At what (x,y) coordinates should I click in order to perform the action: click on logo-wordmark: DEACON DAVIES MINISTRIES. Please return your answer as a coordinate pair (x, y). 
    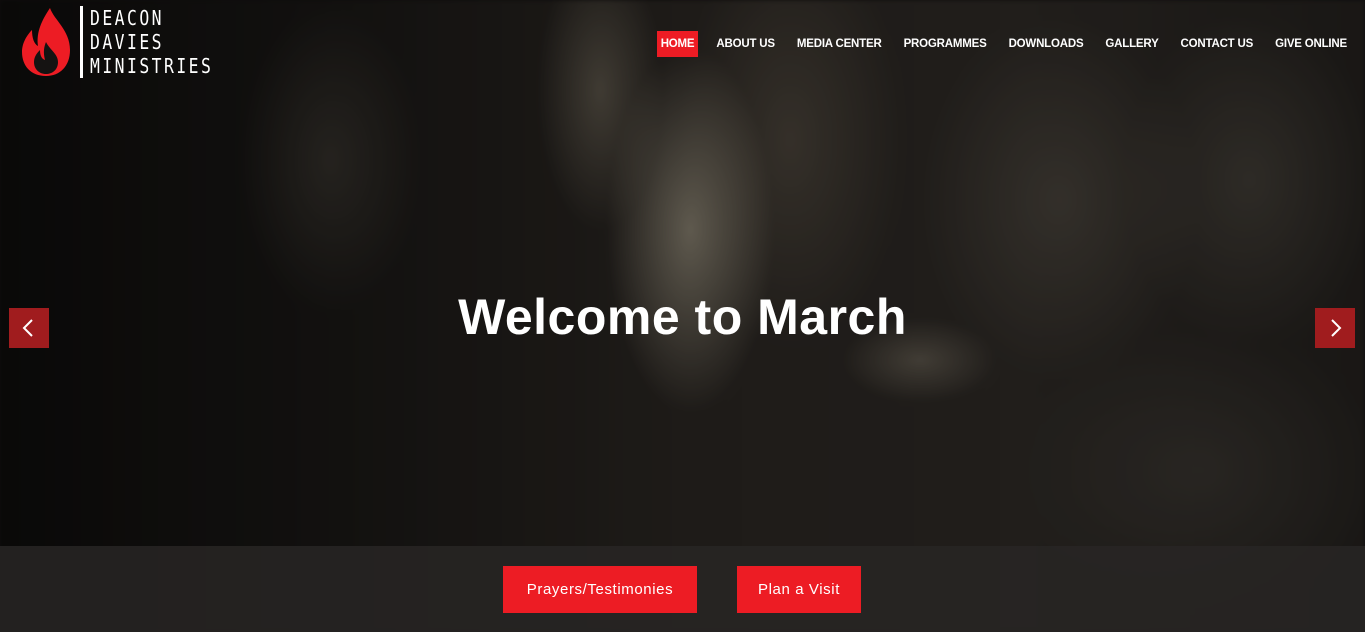
    Looking at the image, I should click on (165, 42).